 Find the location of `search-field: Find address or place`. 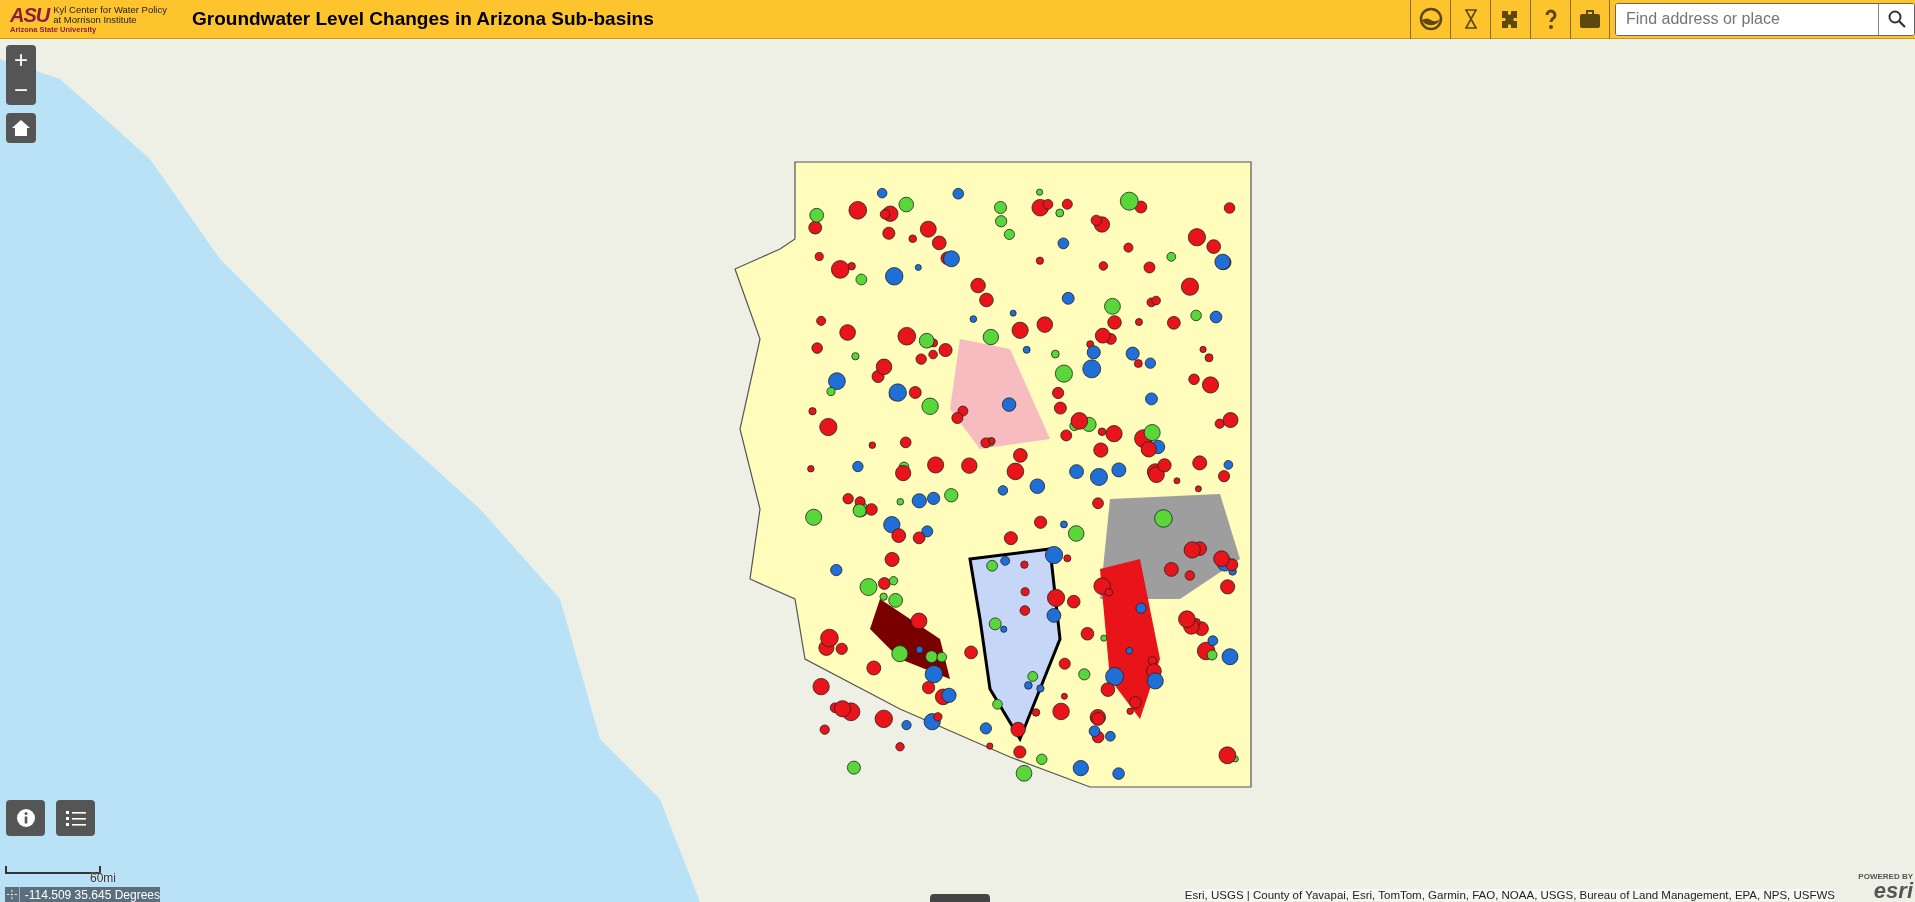

search-field: Find address or place is located at coordinates (1765, 19).